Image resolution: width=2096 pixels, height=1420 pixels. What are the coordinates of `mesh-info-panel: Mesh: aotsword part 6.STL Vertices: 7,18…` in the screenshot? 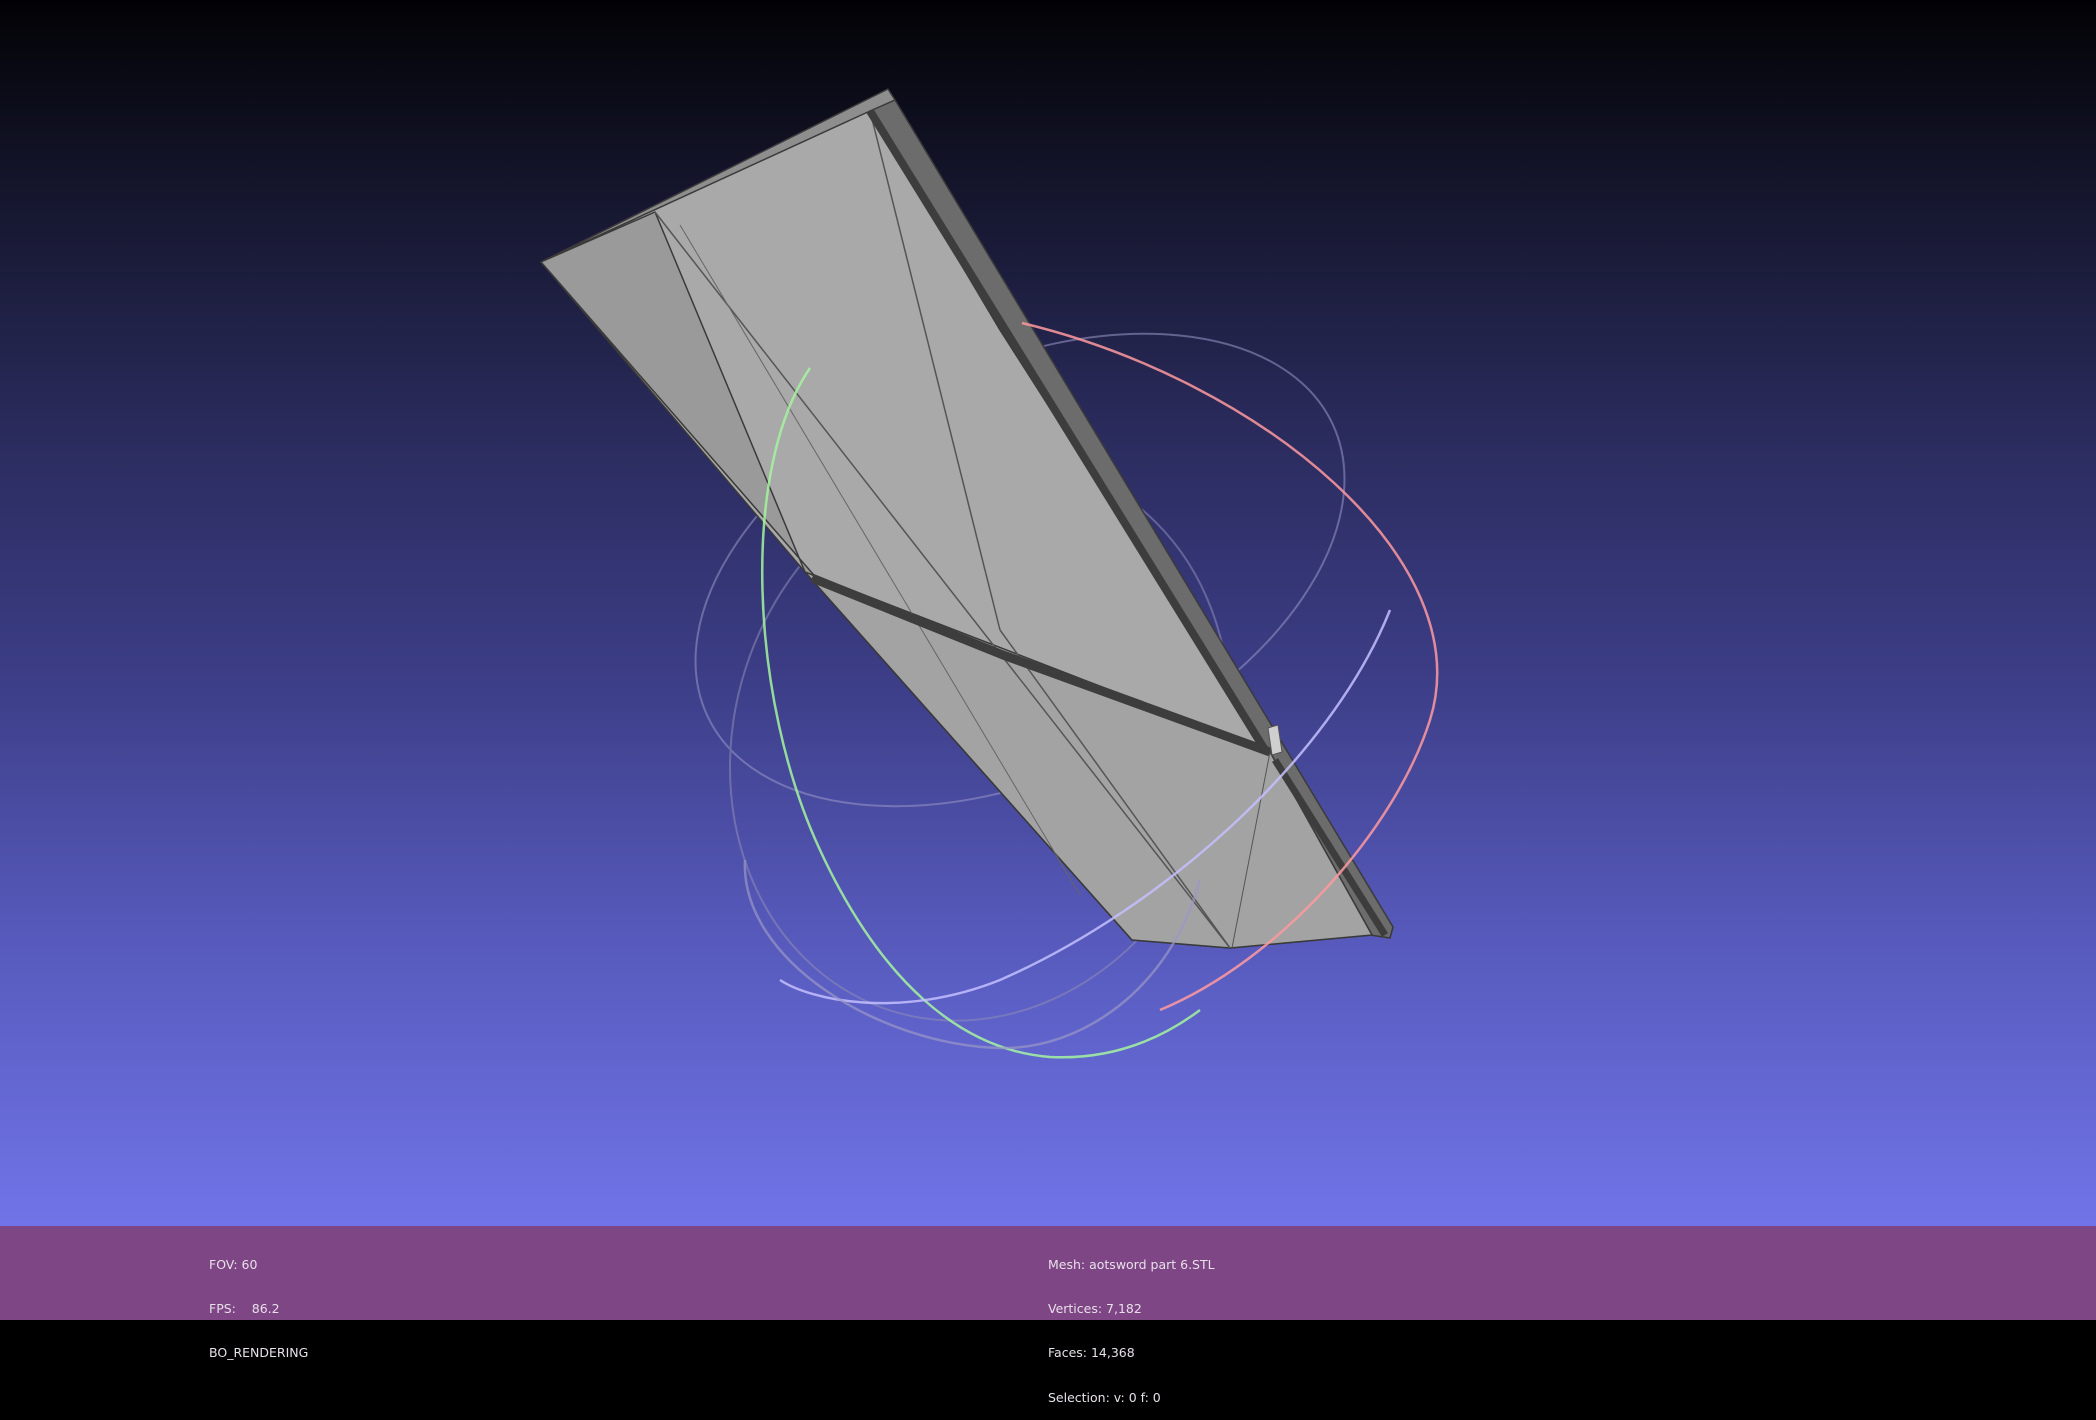 It's located at (1131, 1324).